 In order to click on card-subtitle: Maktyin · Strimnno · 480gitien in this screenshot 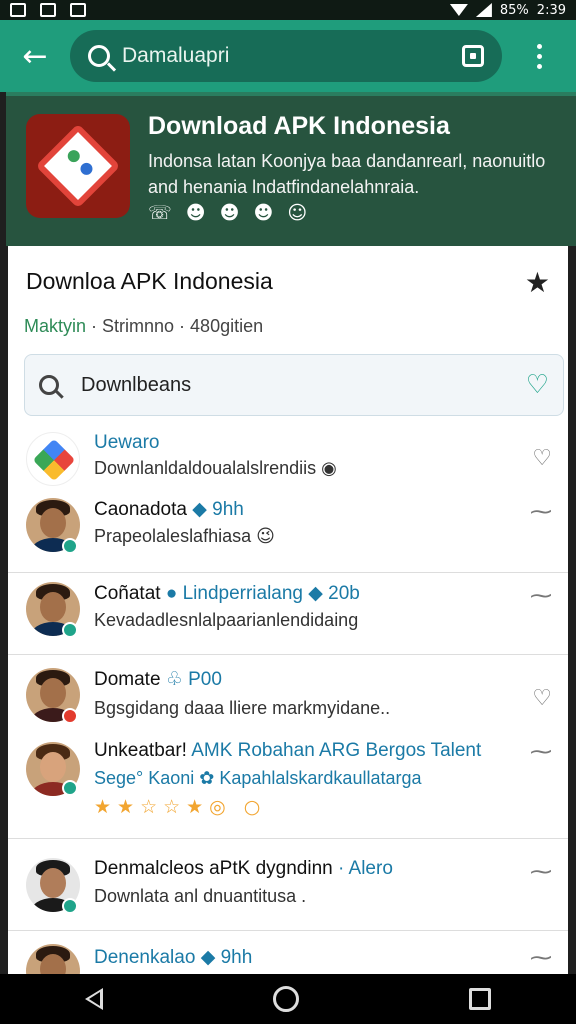, I will do `click(143, 326)`.